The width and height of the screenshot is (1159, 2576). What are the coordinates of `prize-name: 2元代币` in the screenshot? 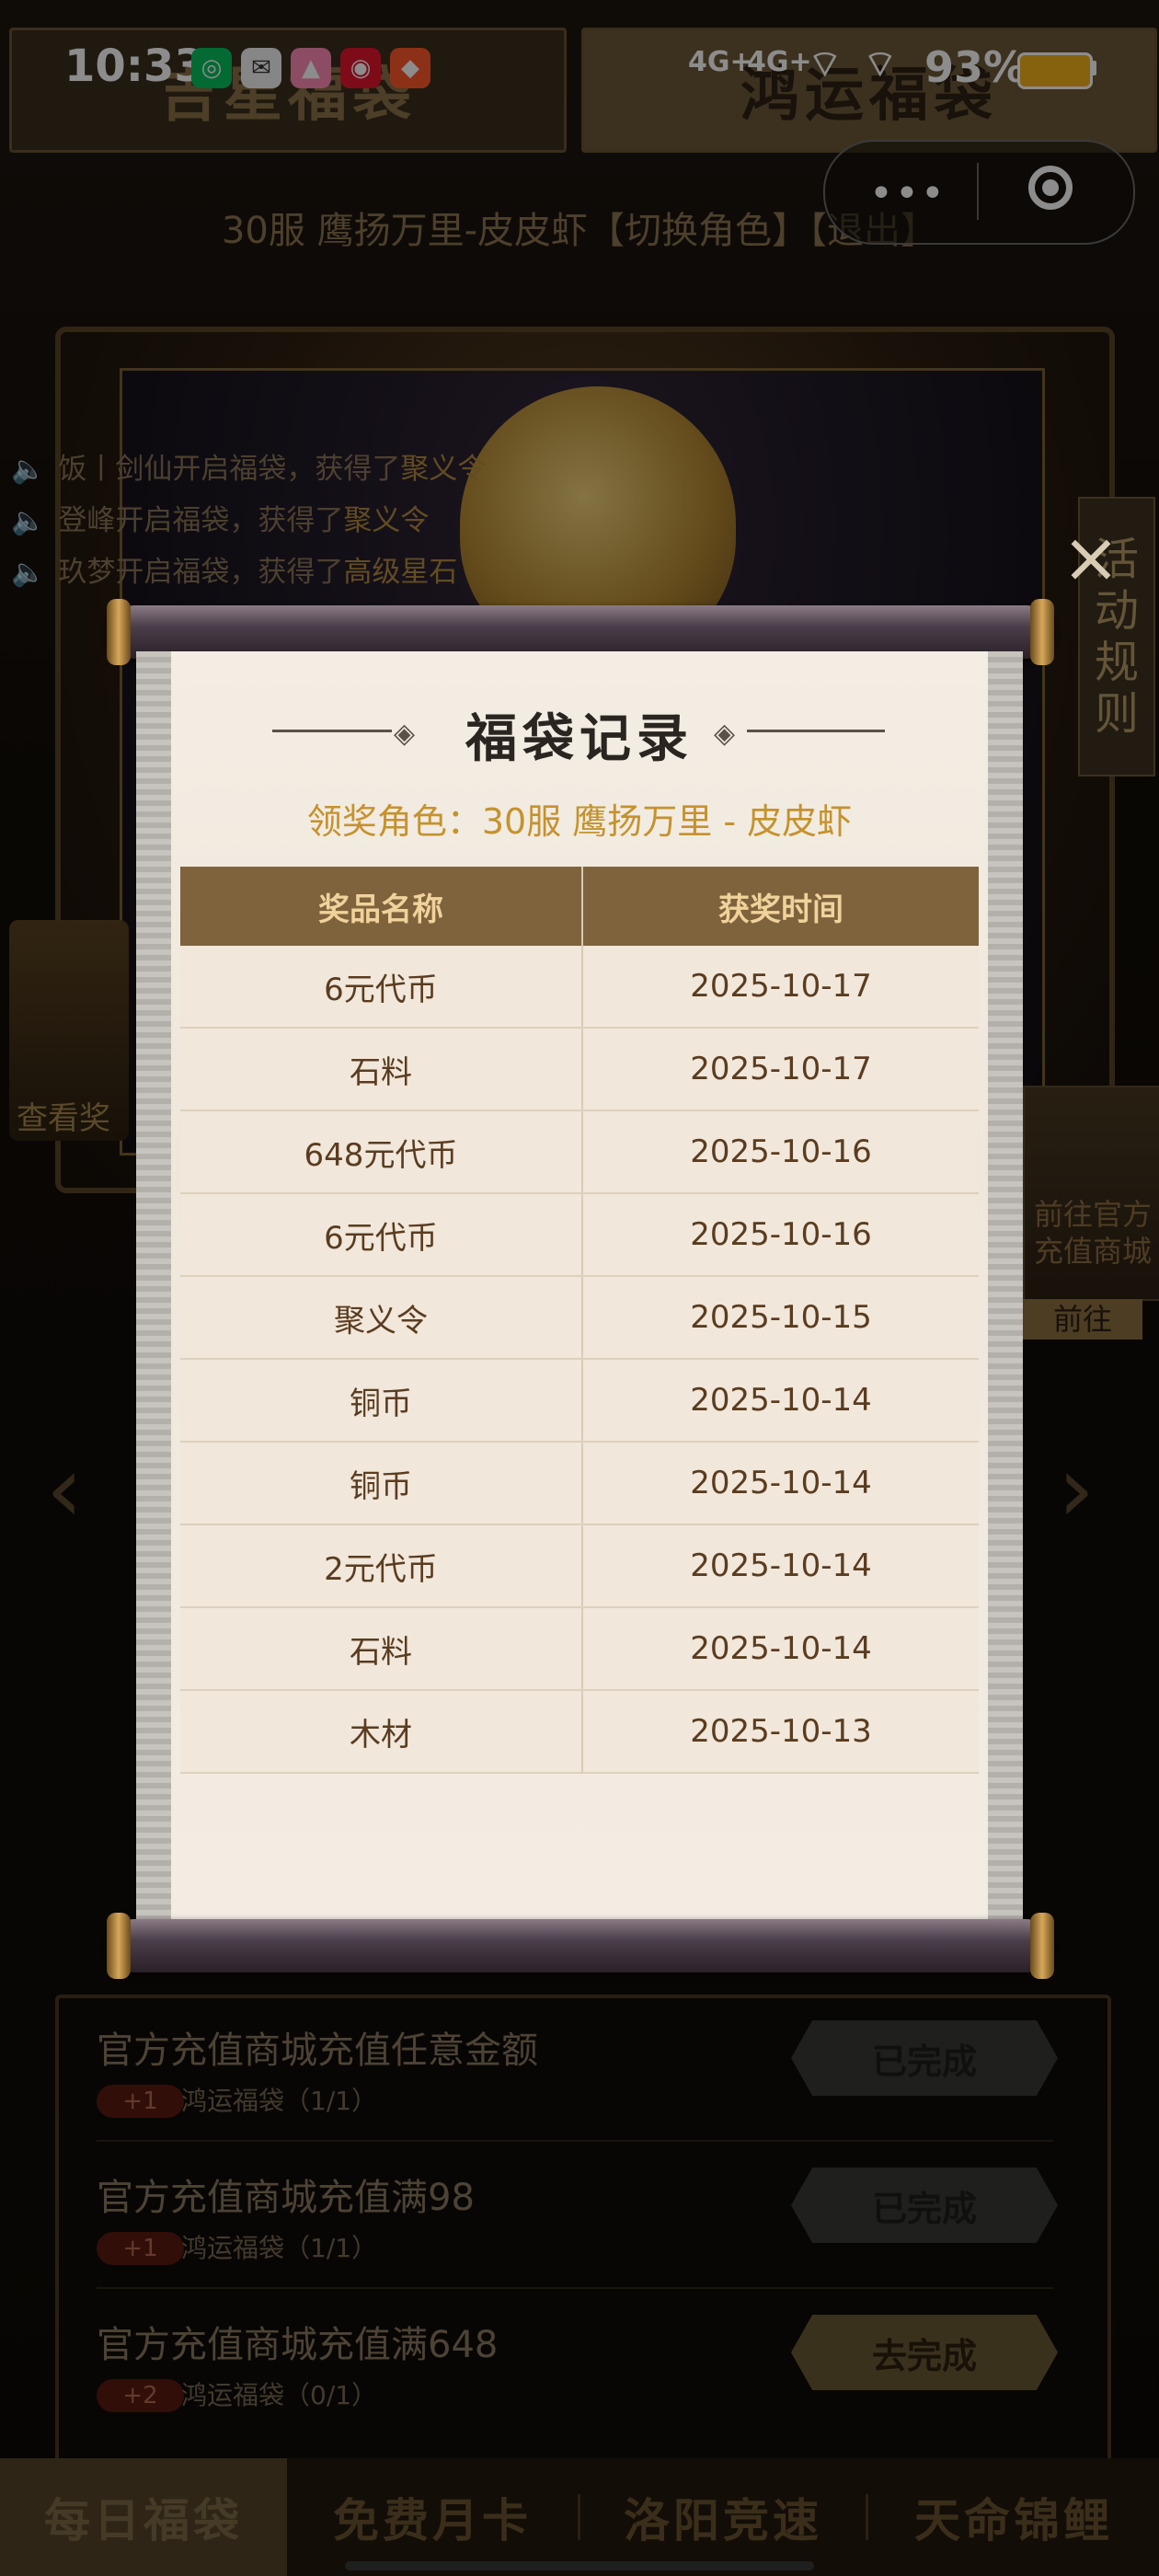 It's located at (381, 1566).